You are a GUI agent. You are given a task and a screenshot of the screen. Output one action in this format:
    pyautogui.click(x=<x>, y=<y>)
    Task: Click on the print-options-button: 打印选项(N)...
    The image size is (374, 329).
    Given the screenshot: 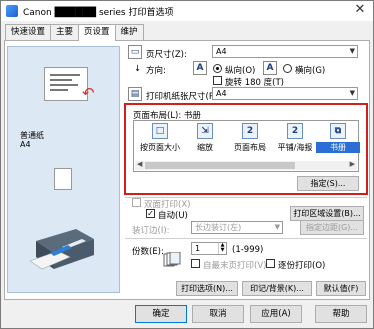 What is the action you would take?
    pyautogui.click(x=207, y=288)
    